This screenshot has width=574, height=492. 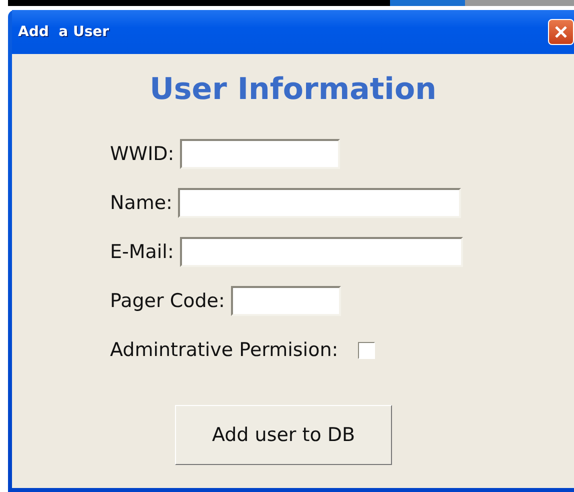 What do you see at coordinates (64, 32) in the screenshot?
I see `window-title: Add a User` at bounding box center [64, 32].